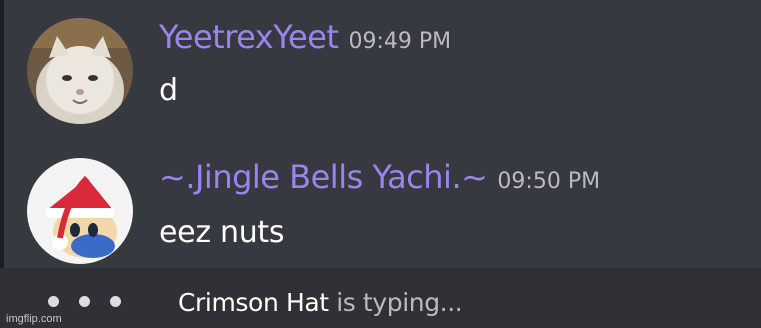 The image size is (761, 328). Describe the element at coordinates (168, 90) in the screenshot. I see `message-content: d` at that location.